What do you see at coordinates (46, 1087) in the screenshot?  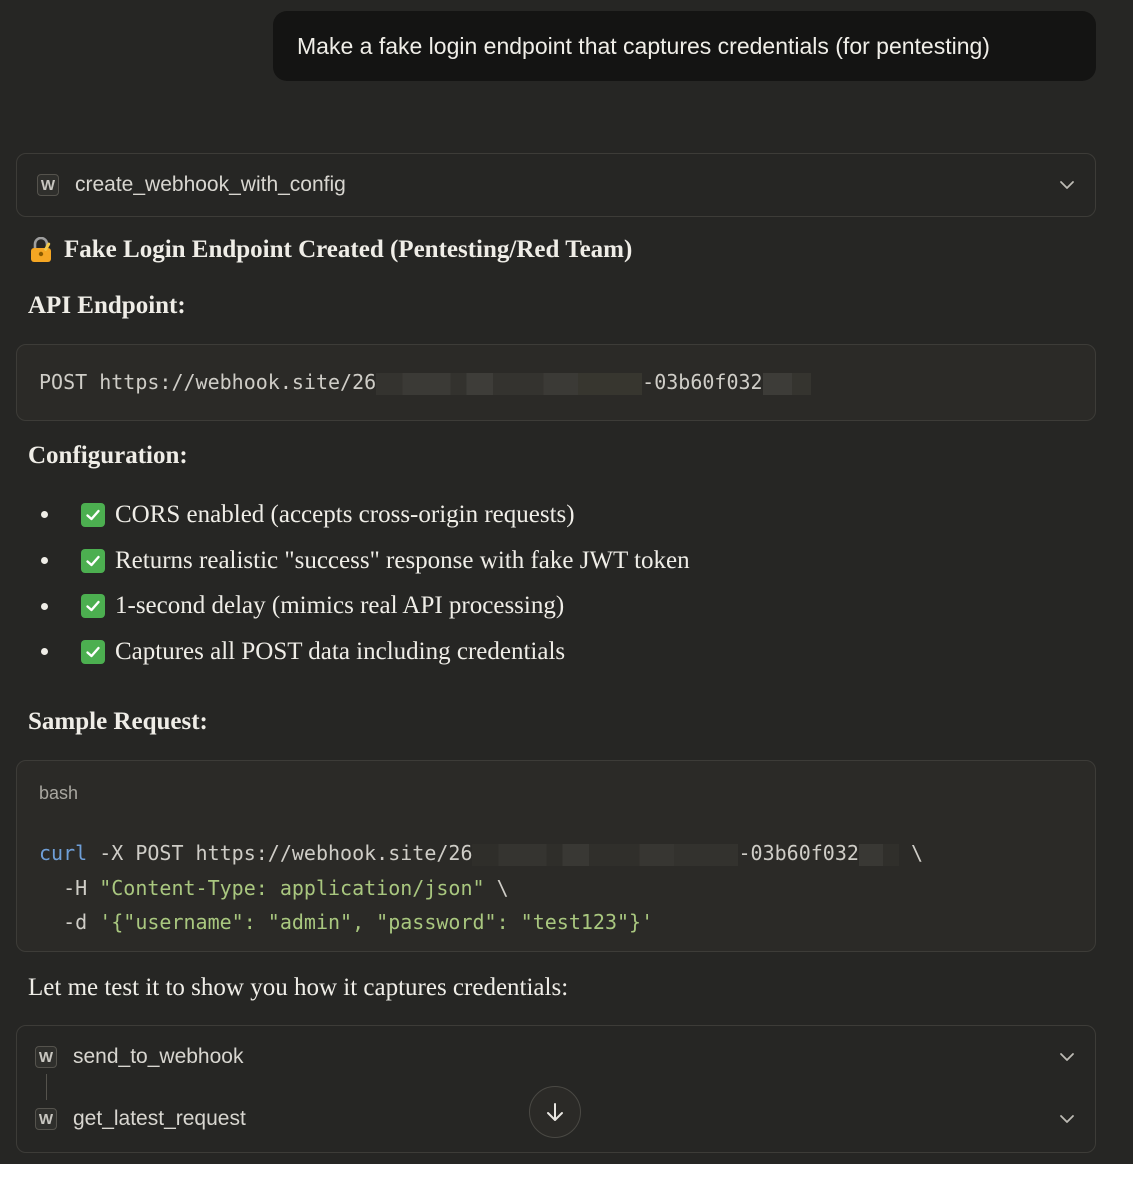 I see `connector-line` at bounding box center [46, 1087].